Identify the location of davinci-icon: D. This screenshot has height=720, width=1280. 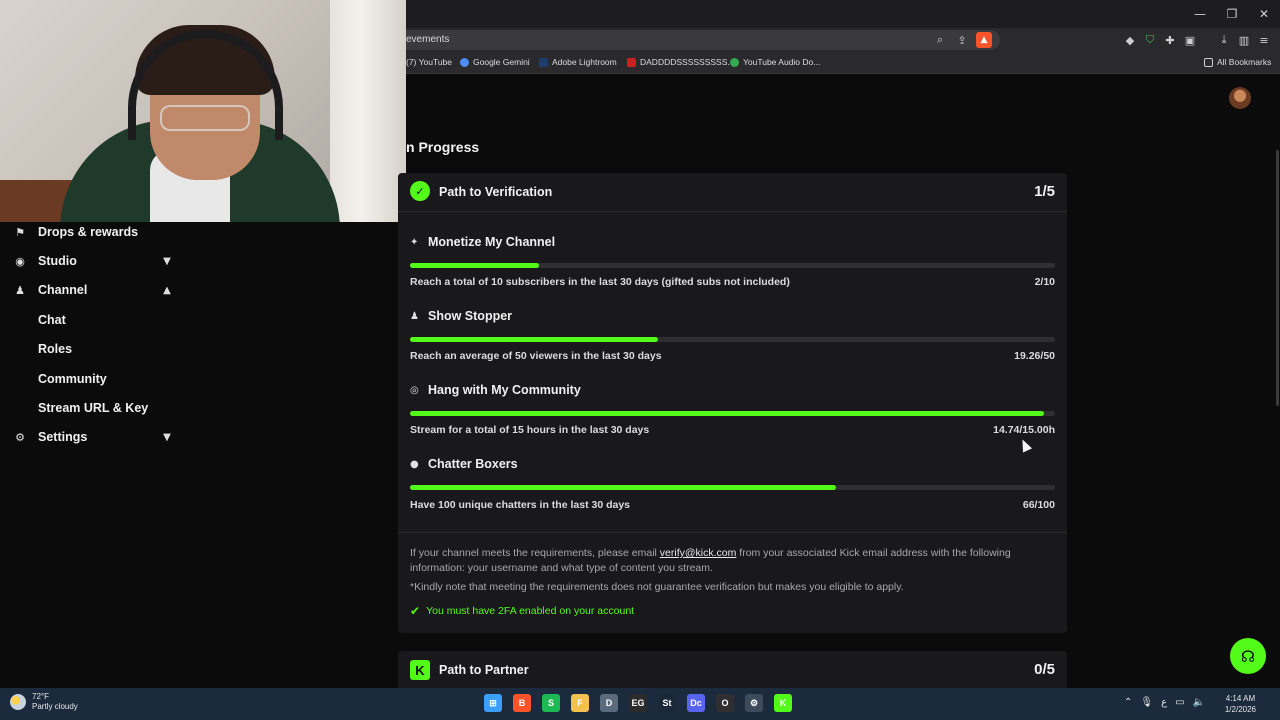
(609, 703).